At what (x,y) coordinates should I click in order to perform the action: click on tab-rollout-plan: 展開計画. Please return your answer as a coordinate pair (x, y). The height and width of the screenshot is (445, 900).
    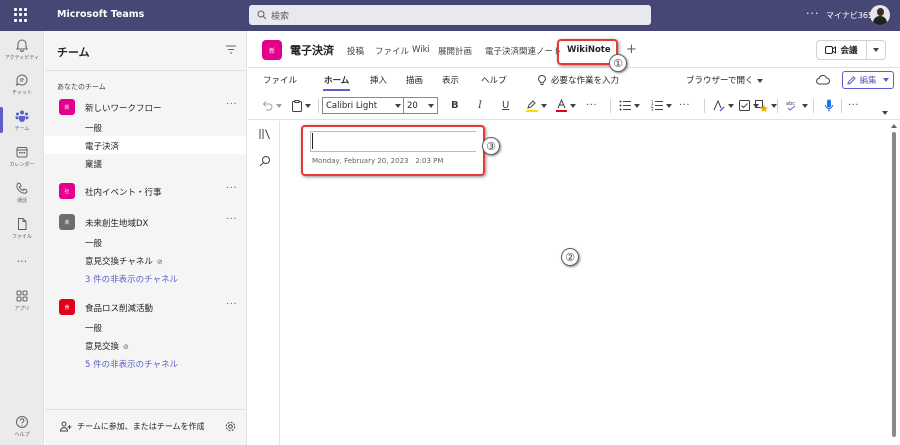
    Looking at the image, I should click on (455, 51).